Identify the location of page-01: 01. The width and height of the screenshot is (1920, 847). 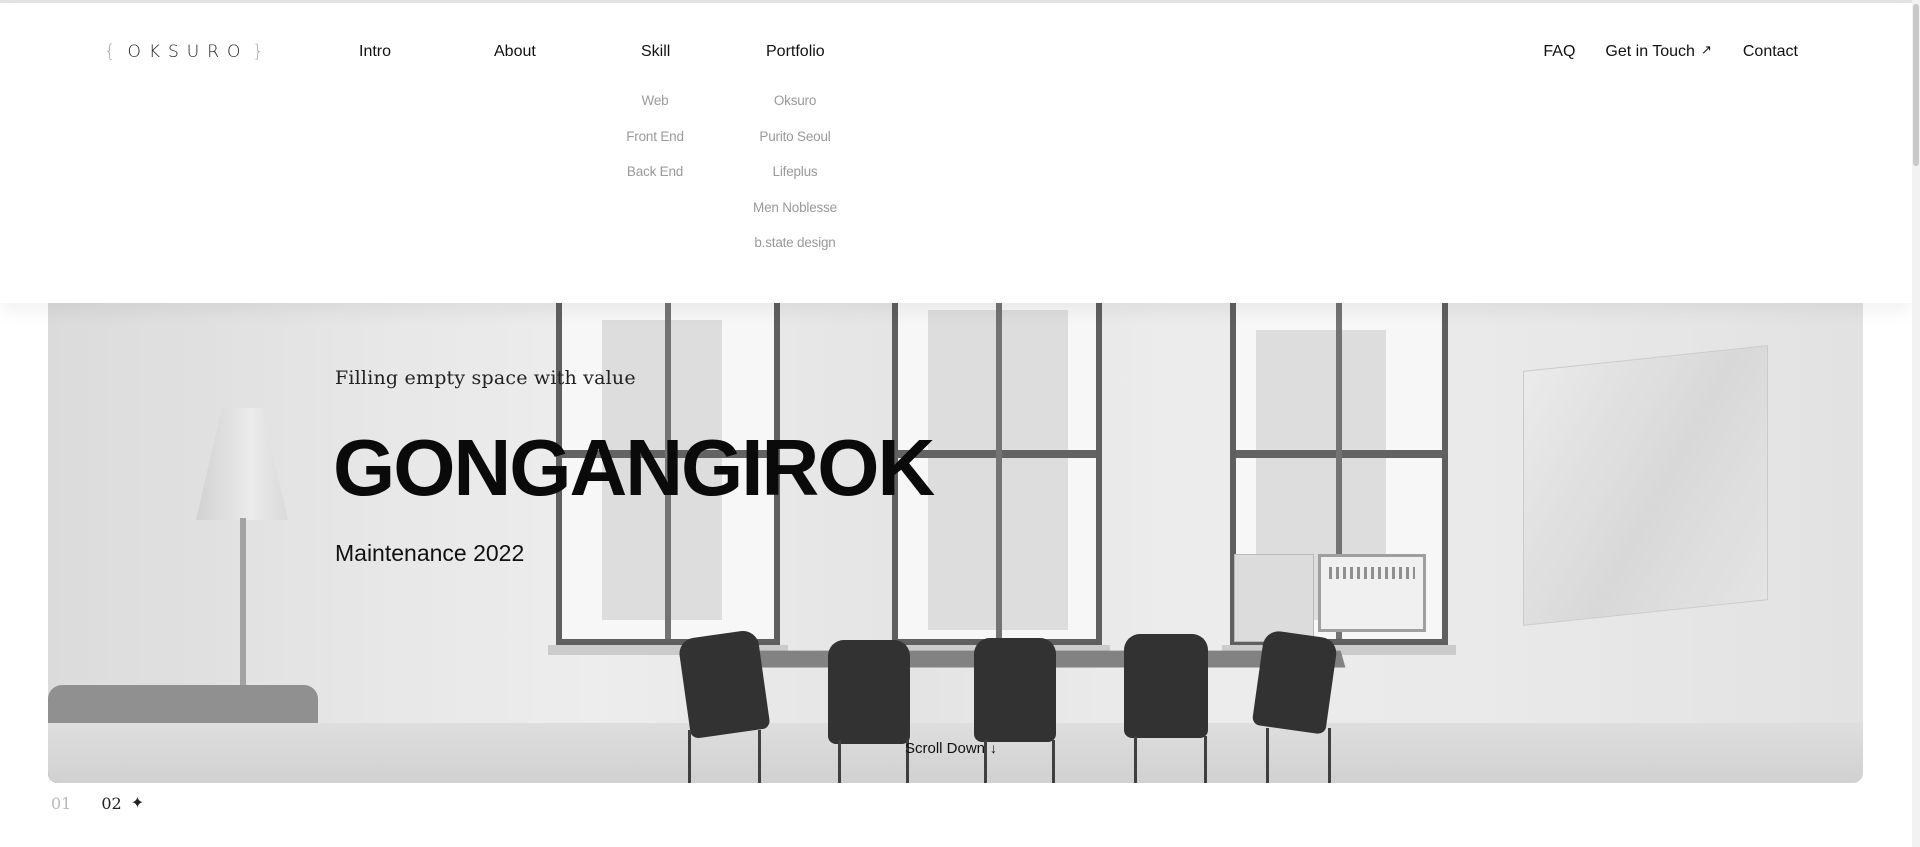
(61, 803).